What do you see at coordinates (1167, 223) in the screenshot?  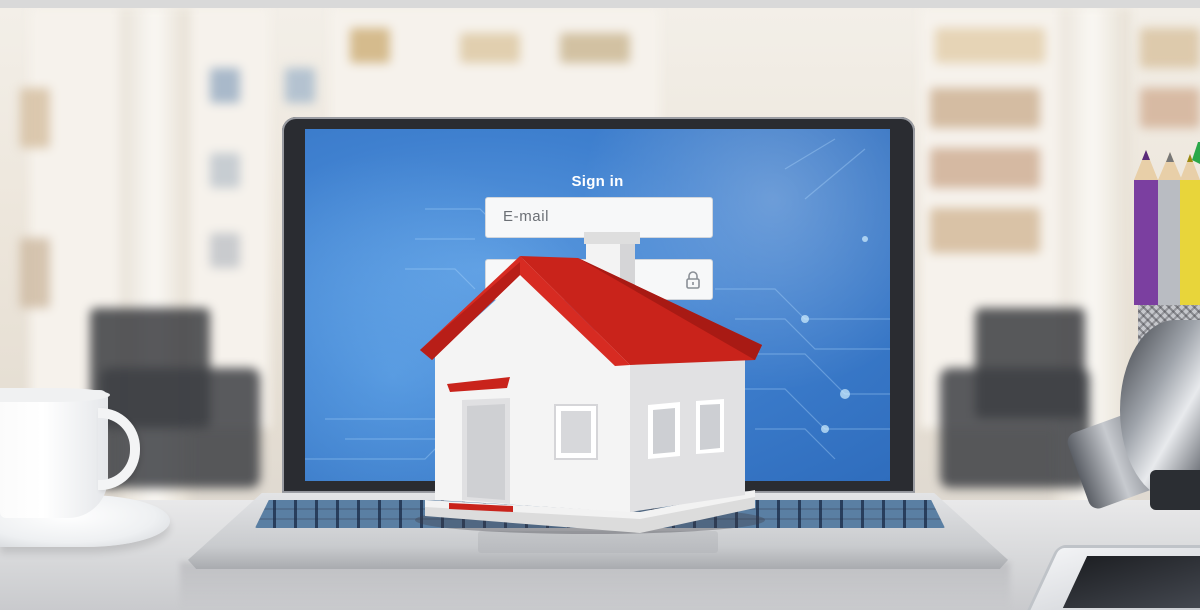 I see `pencils` at bounding box center [1167, 223].